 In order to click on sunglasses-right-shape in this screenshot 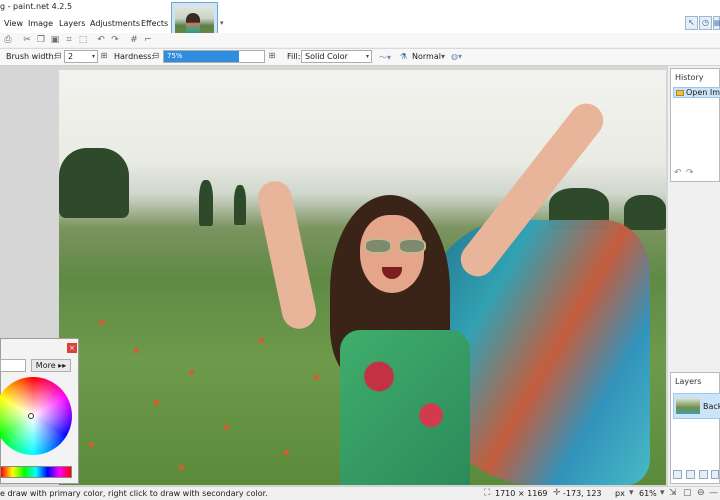, I will do `click(412, 246)`.